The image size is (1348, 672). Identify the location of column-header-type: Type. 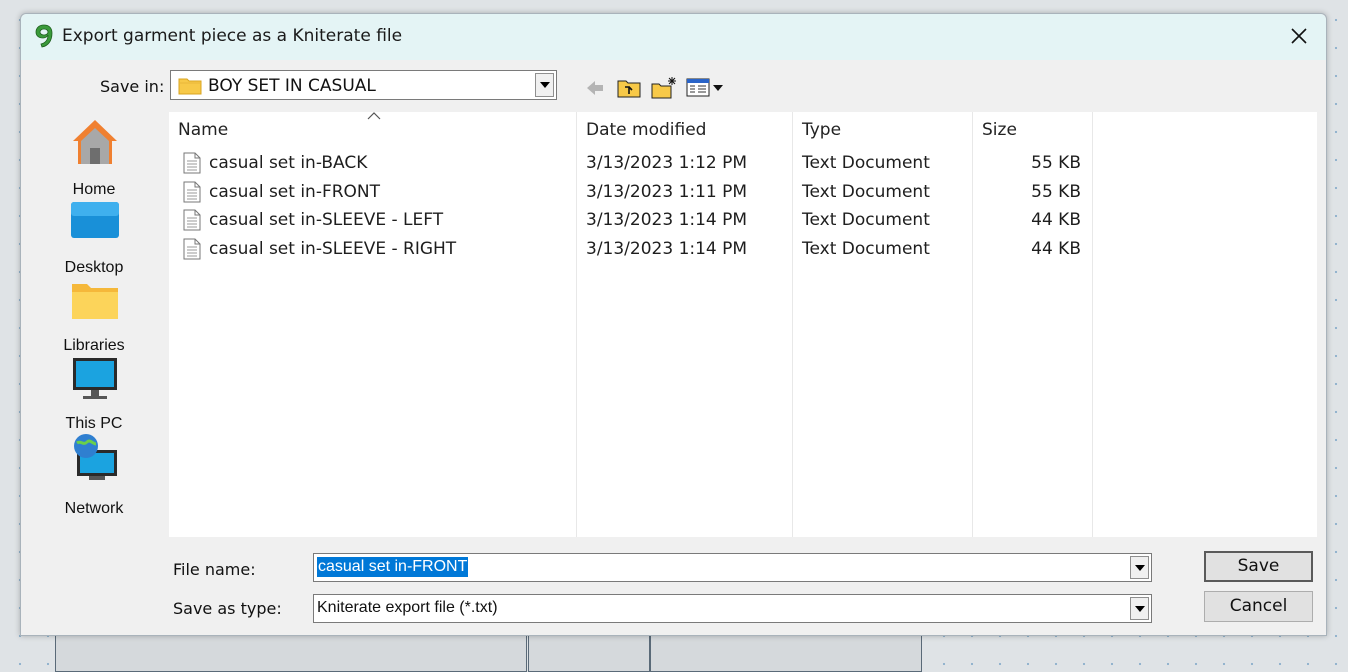
(882, 129).